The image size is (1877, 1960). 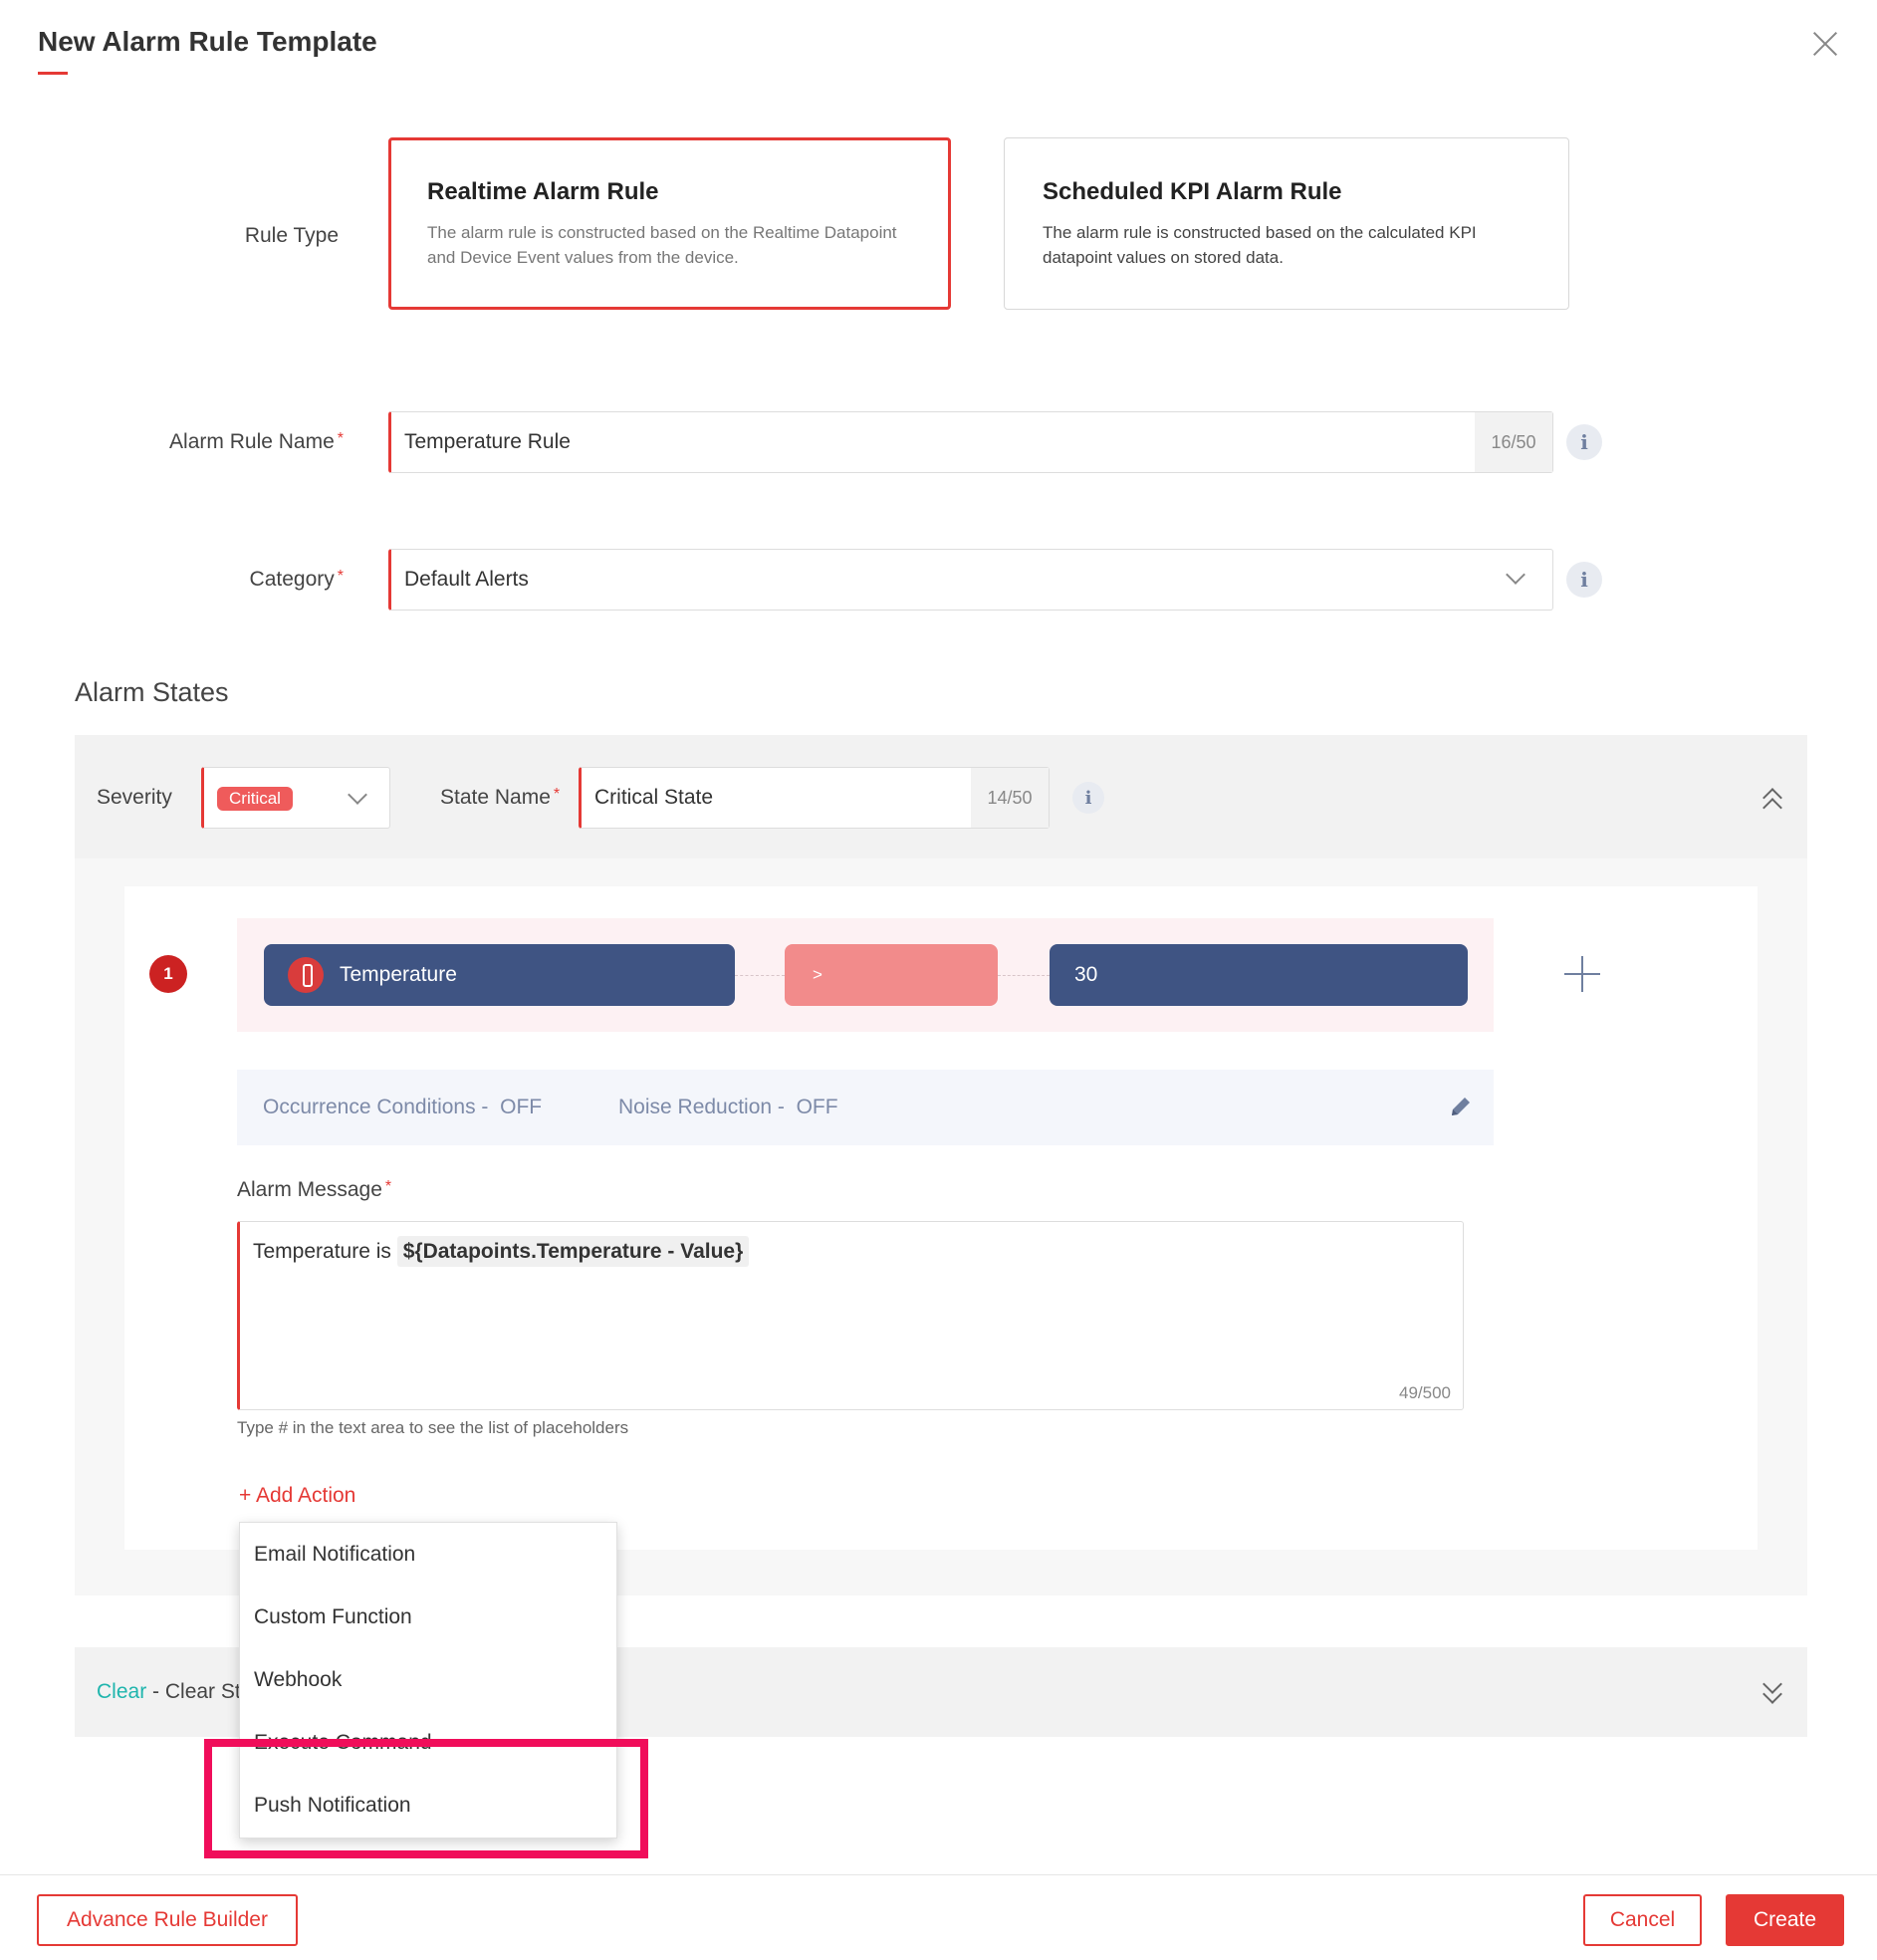 What do you see at coordinates (168, 974) in the screenshot?
I see `condition-number: 1` at bounding box center [168, 974].